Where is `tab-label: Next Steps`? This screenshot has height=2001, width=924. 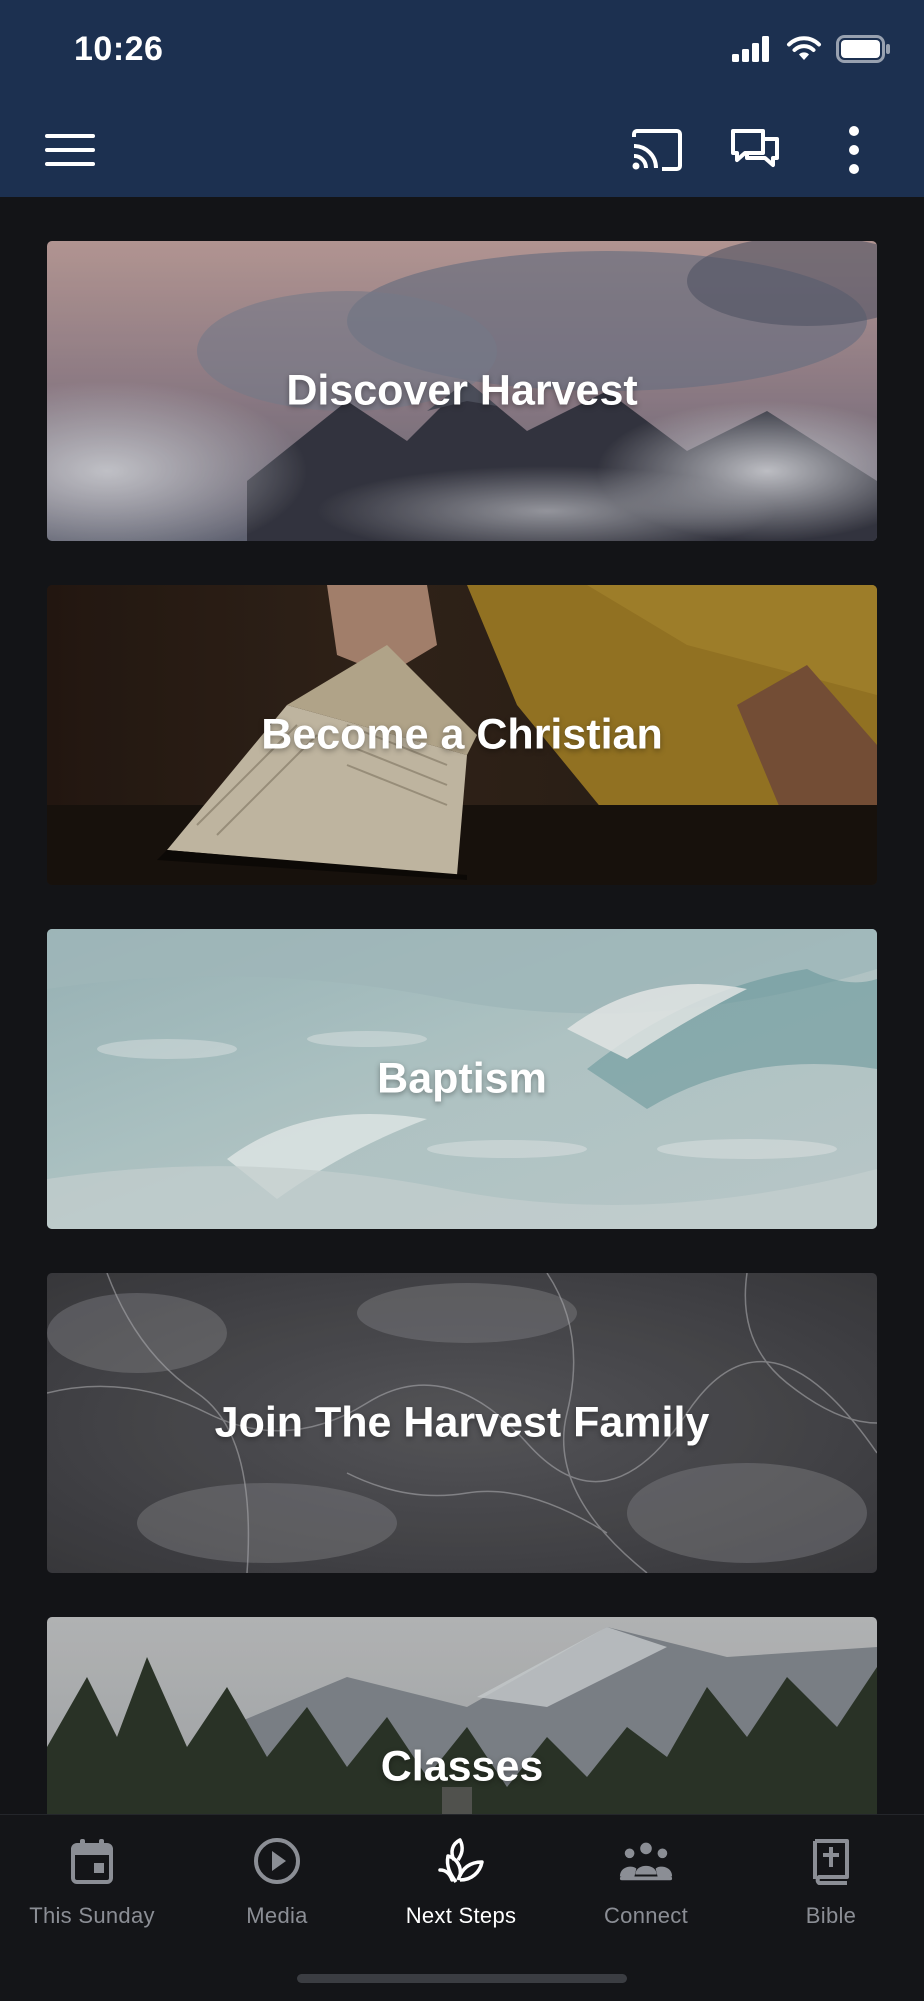
tab-label: Next Steps is located at coordinates (461, 1915).